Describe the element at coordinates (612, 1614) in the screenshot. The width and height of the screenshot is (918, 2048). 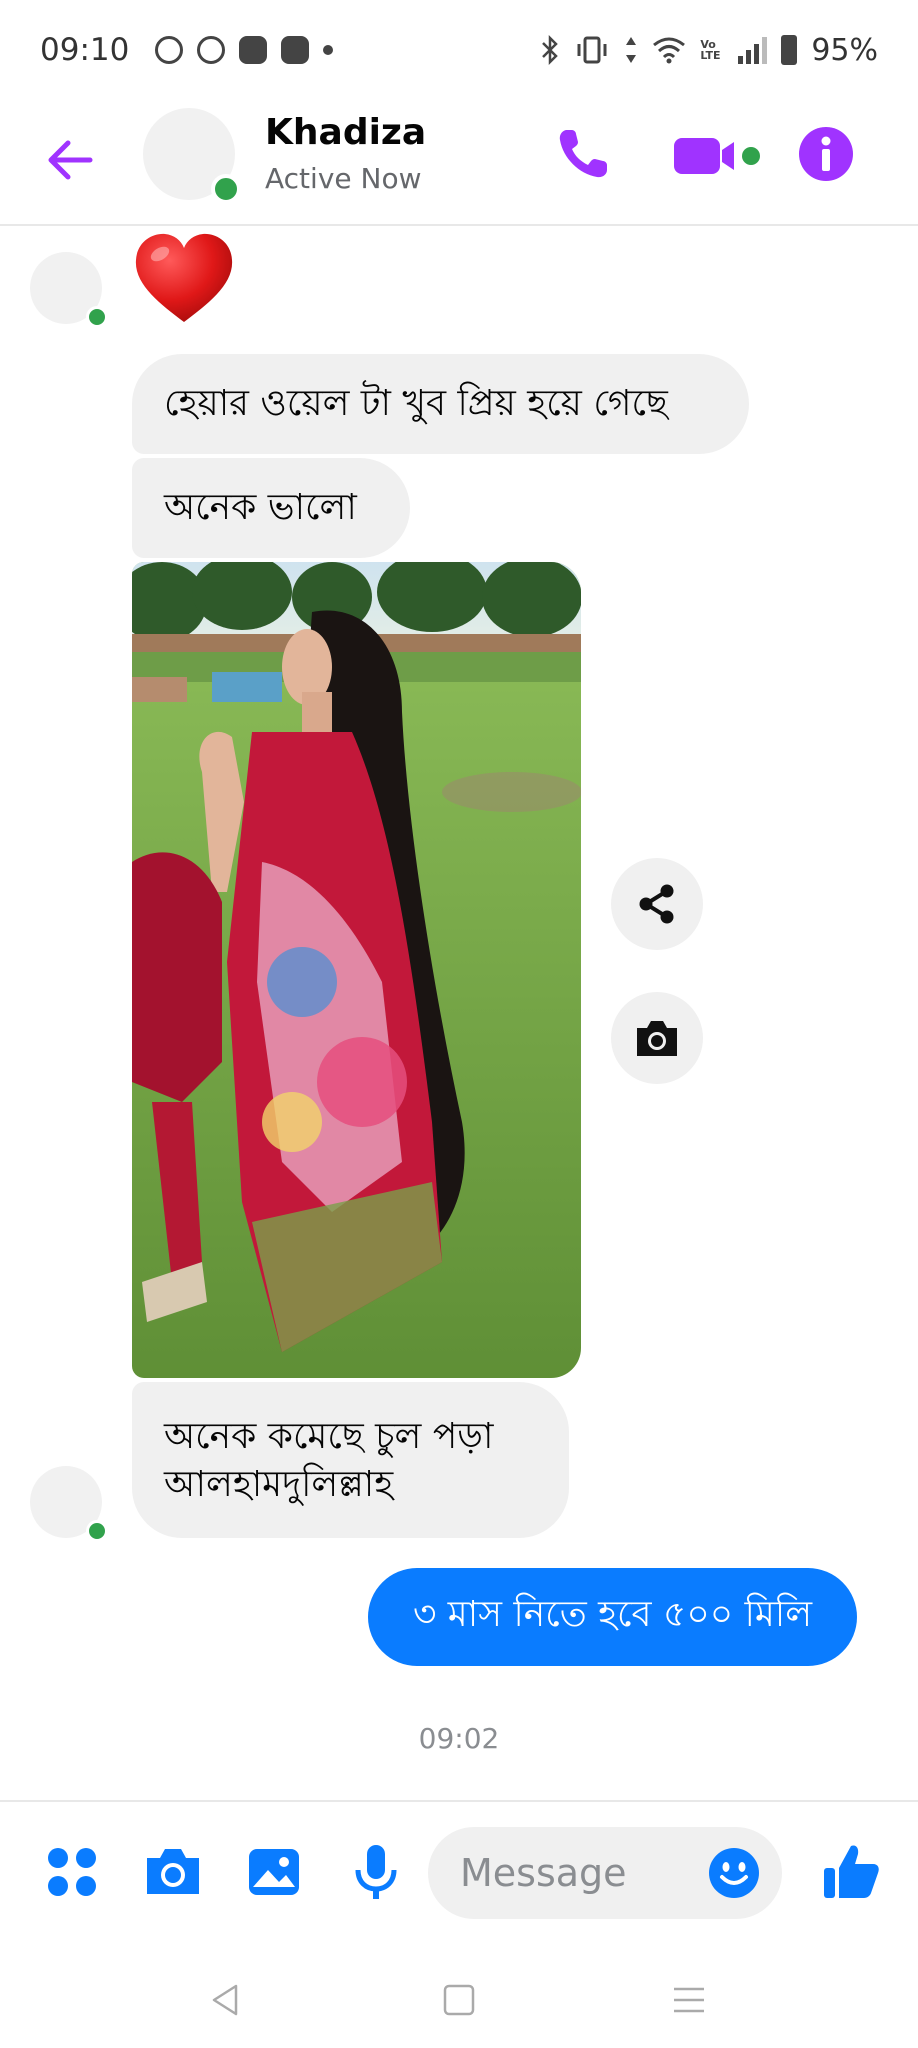
I see `message-text: ৩ মাস নিতে হবে ৫০০ মিলি` at that location.